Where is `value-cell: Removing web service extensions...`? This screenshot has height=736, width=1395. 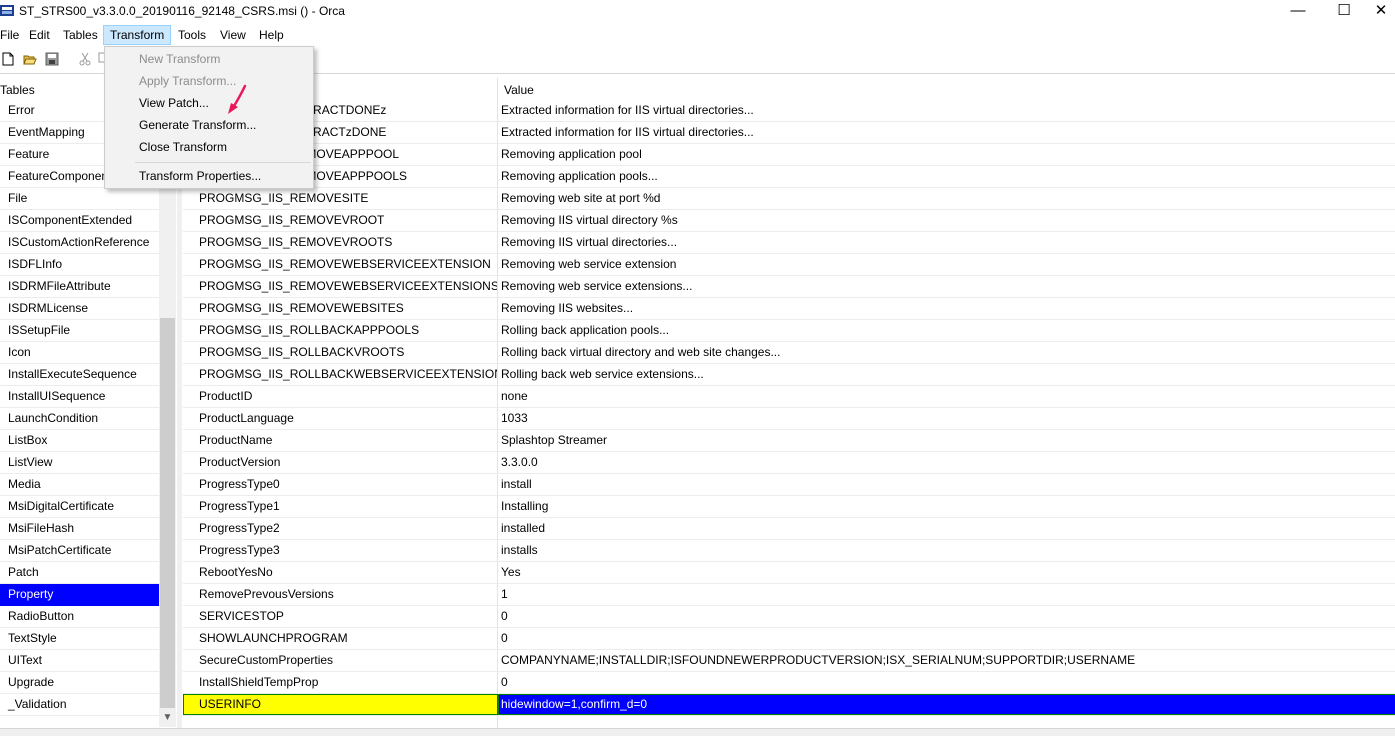 value-cell: Removing web service extensions... is located at coordinates (596, 286).